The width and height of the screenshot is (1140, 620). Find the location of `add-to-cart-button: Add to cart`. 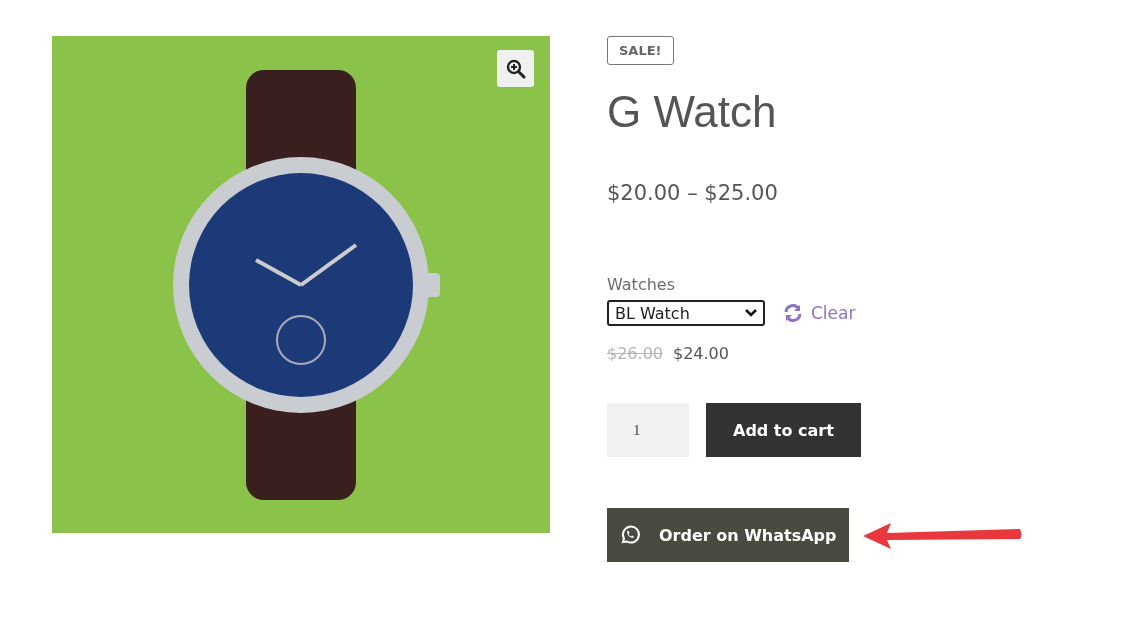

add-to-cart-button: Add to cart is located at coordinates (783, 430).